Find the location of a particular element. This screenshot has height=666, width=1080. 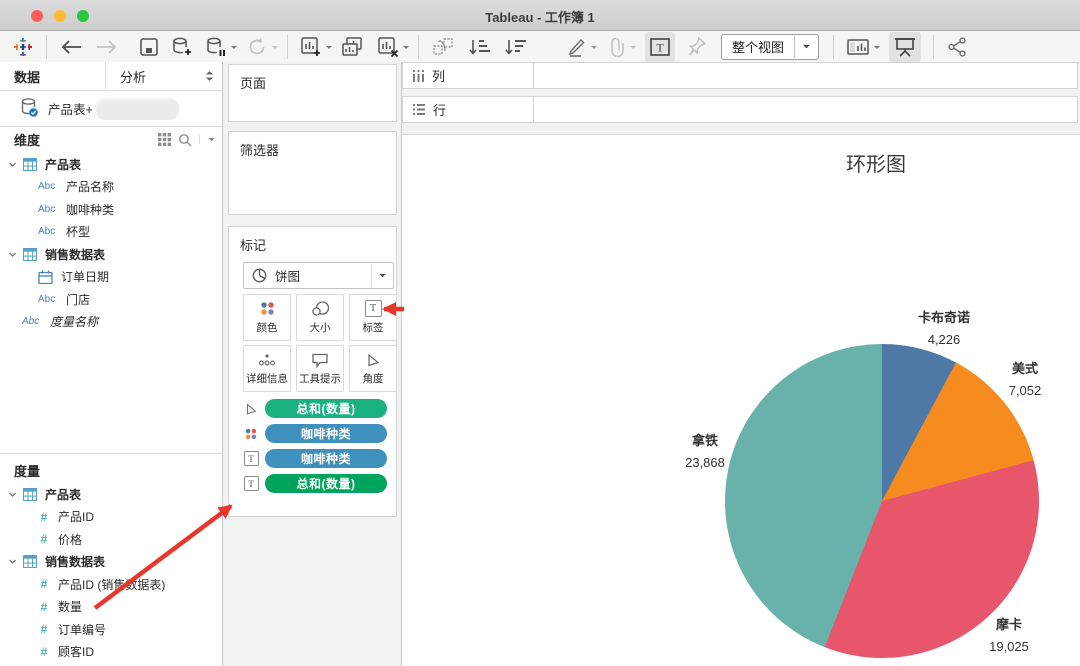

pill-coffee-type-color: 咖啡种类 is located at coordinates (326, 433).